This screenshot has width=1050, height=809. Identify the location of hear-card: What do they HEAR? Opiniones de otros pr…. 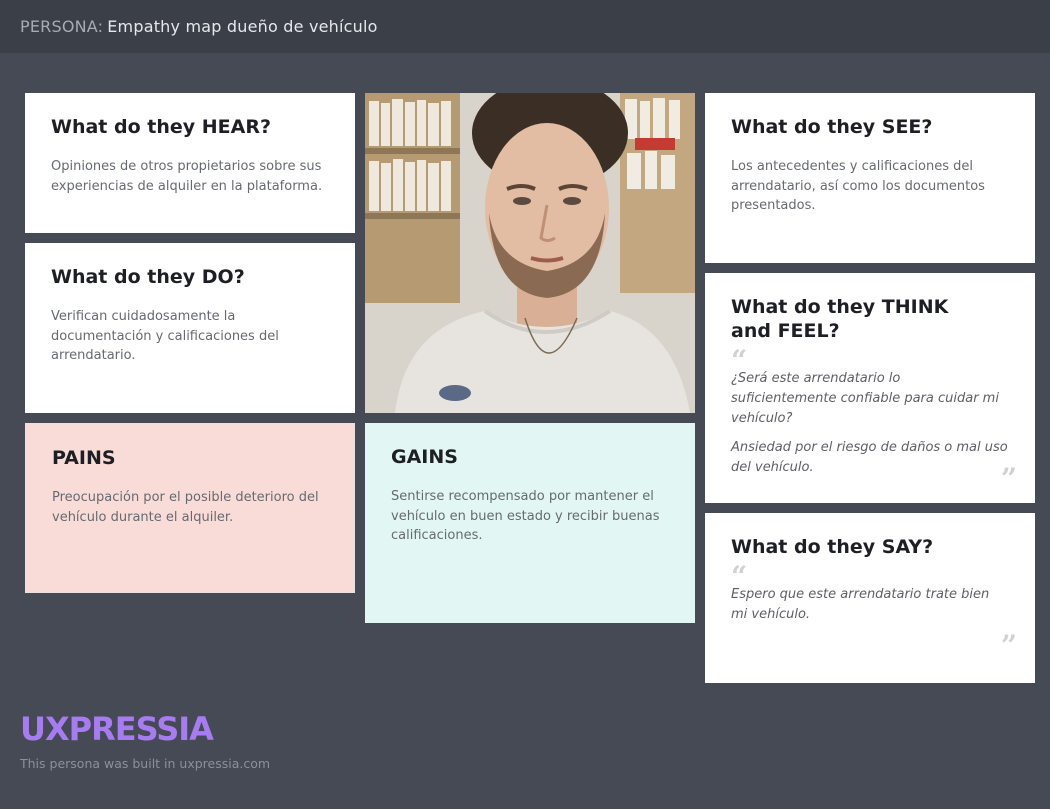
(190, 163).